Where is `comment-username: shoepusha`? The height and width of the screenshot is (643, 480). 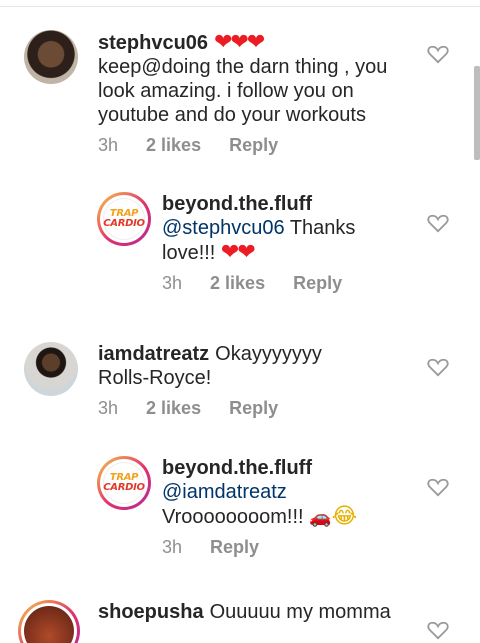 comment-username: shoepusha is located at coordinates (151, 612).